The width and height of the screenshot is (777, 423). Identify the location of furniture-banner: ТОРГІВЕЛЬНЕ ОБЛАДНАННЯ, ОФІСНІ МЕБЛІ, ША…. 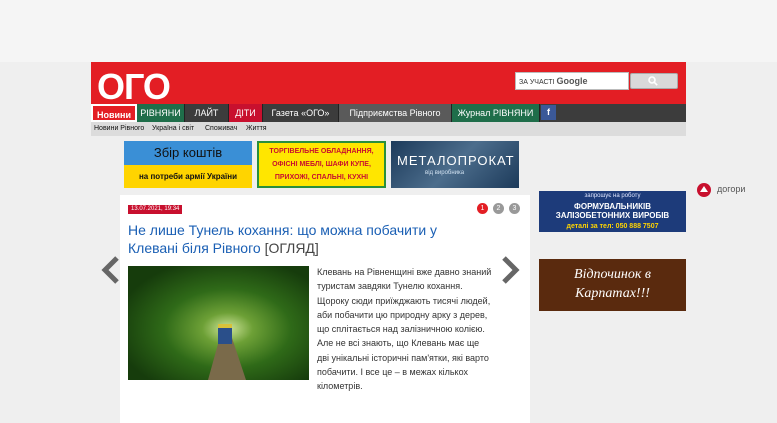
(321, 164).